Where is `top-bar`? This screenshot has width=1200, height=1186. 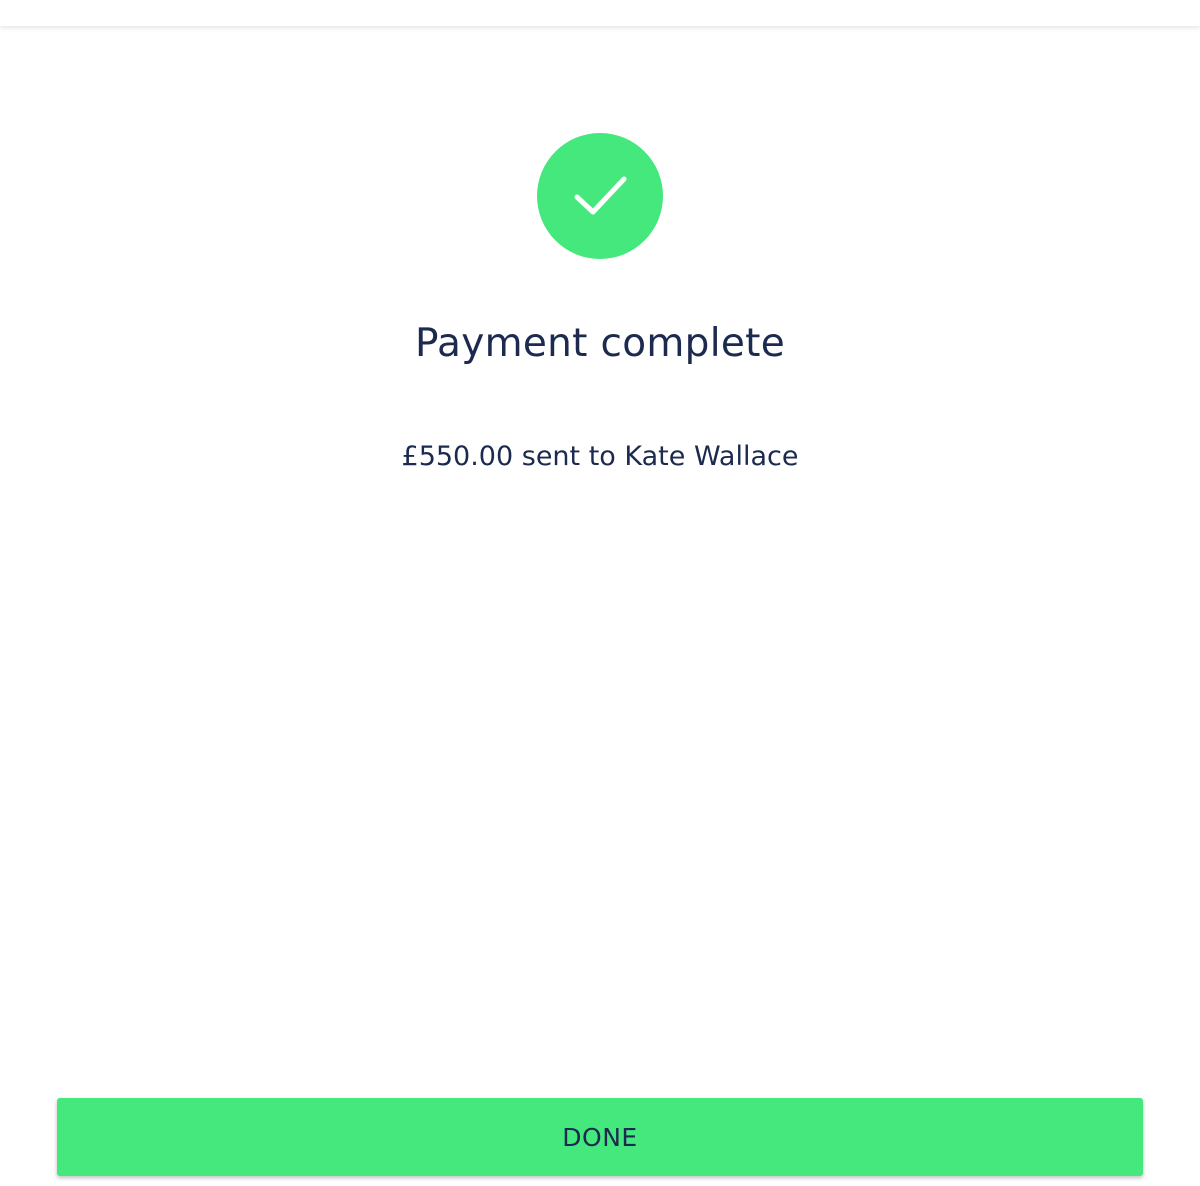 top-bar is located at coordinates (600, 13).